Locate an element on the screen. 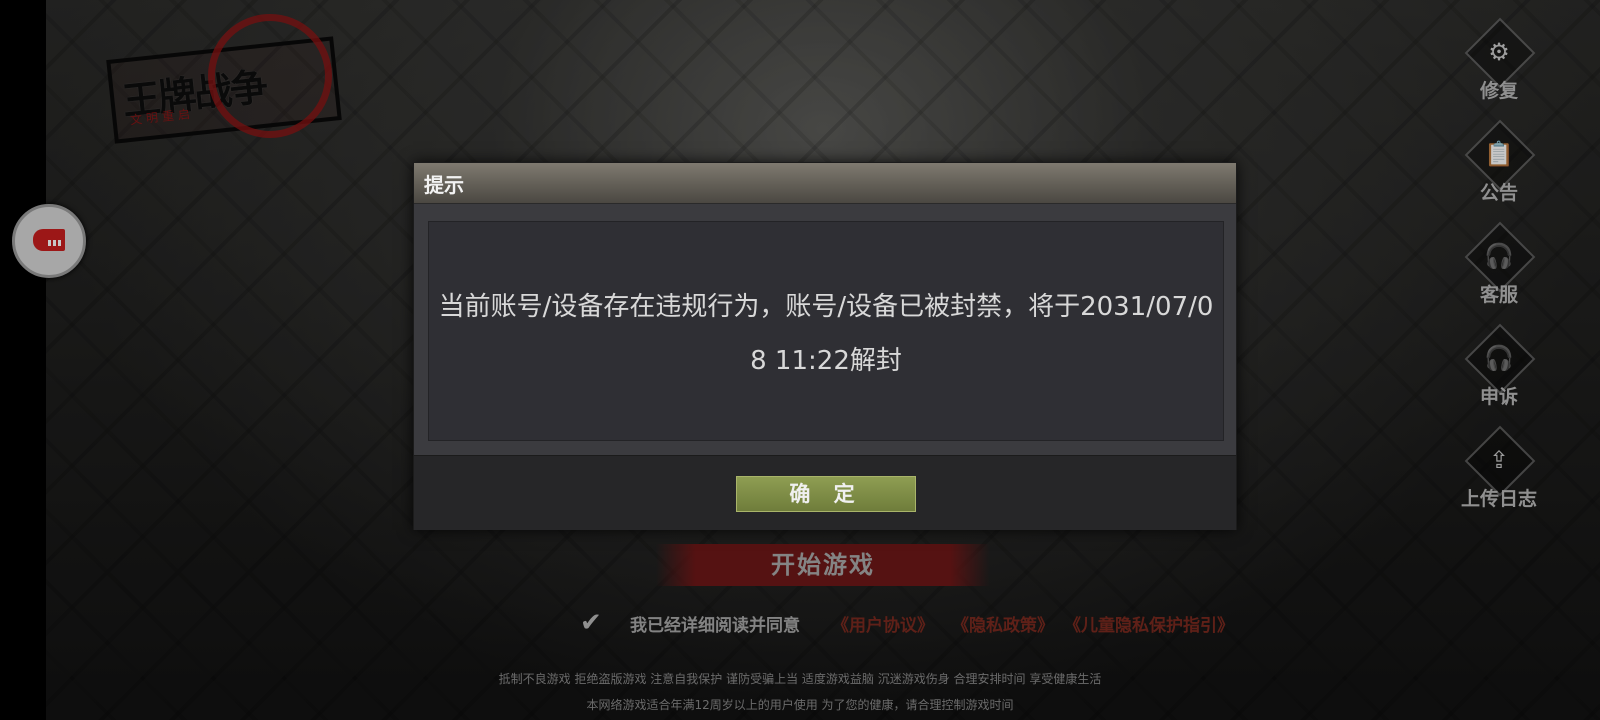 The image size is (1600, 720). dialog-footer: 确 定 is located at coordinates (825, 492).